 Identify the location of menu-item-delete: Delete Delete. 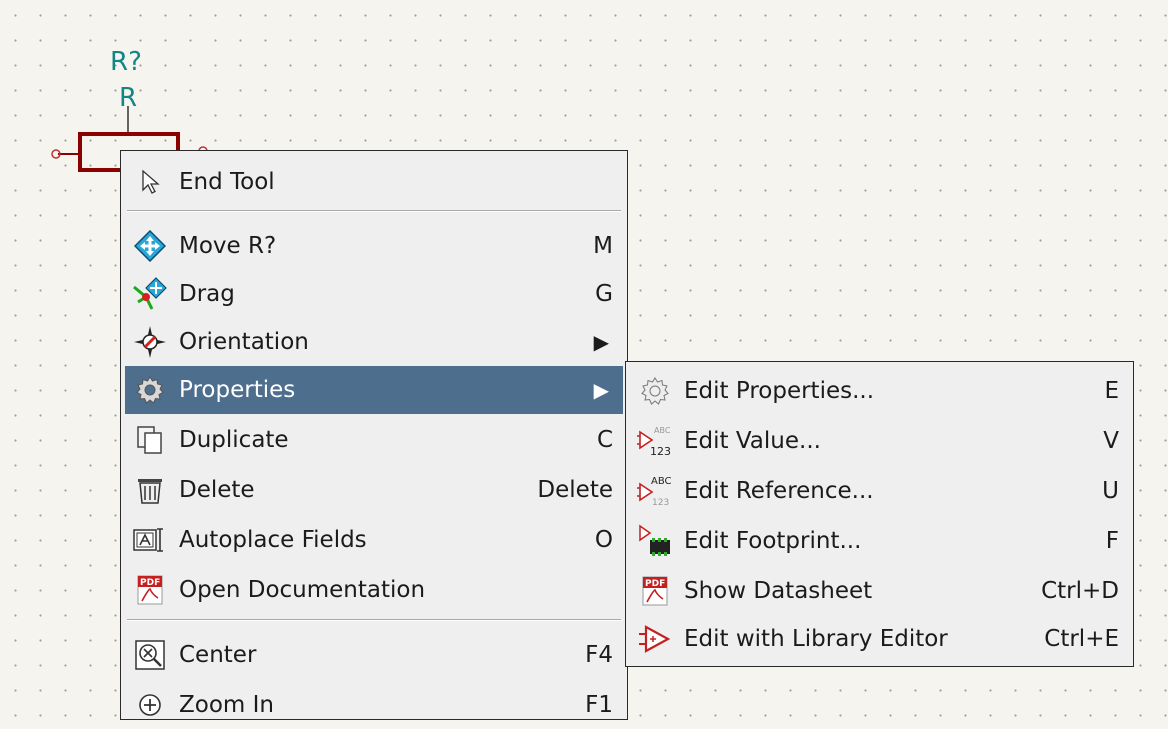
(374, 490).